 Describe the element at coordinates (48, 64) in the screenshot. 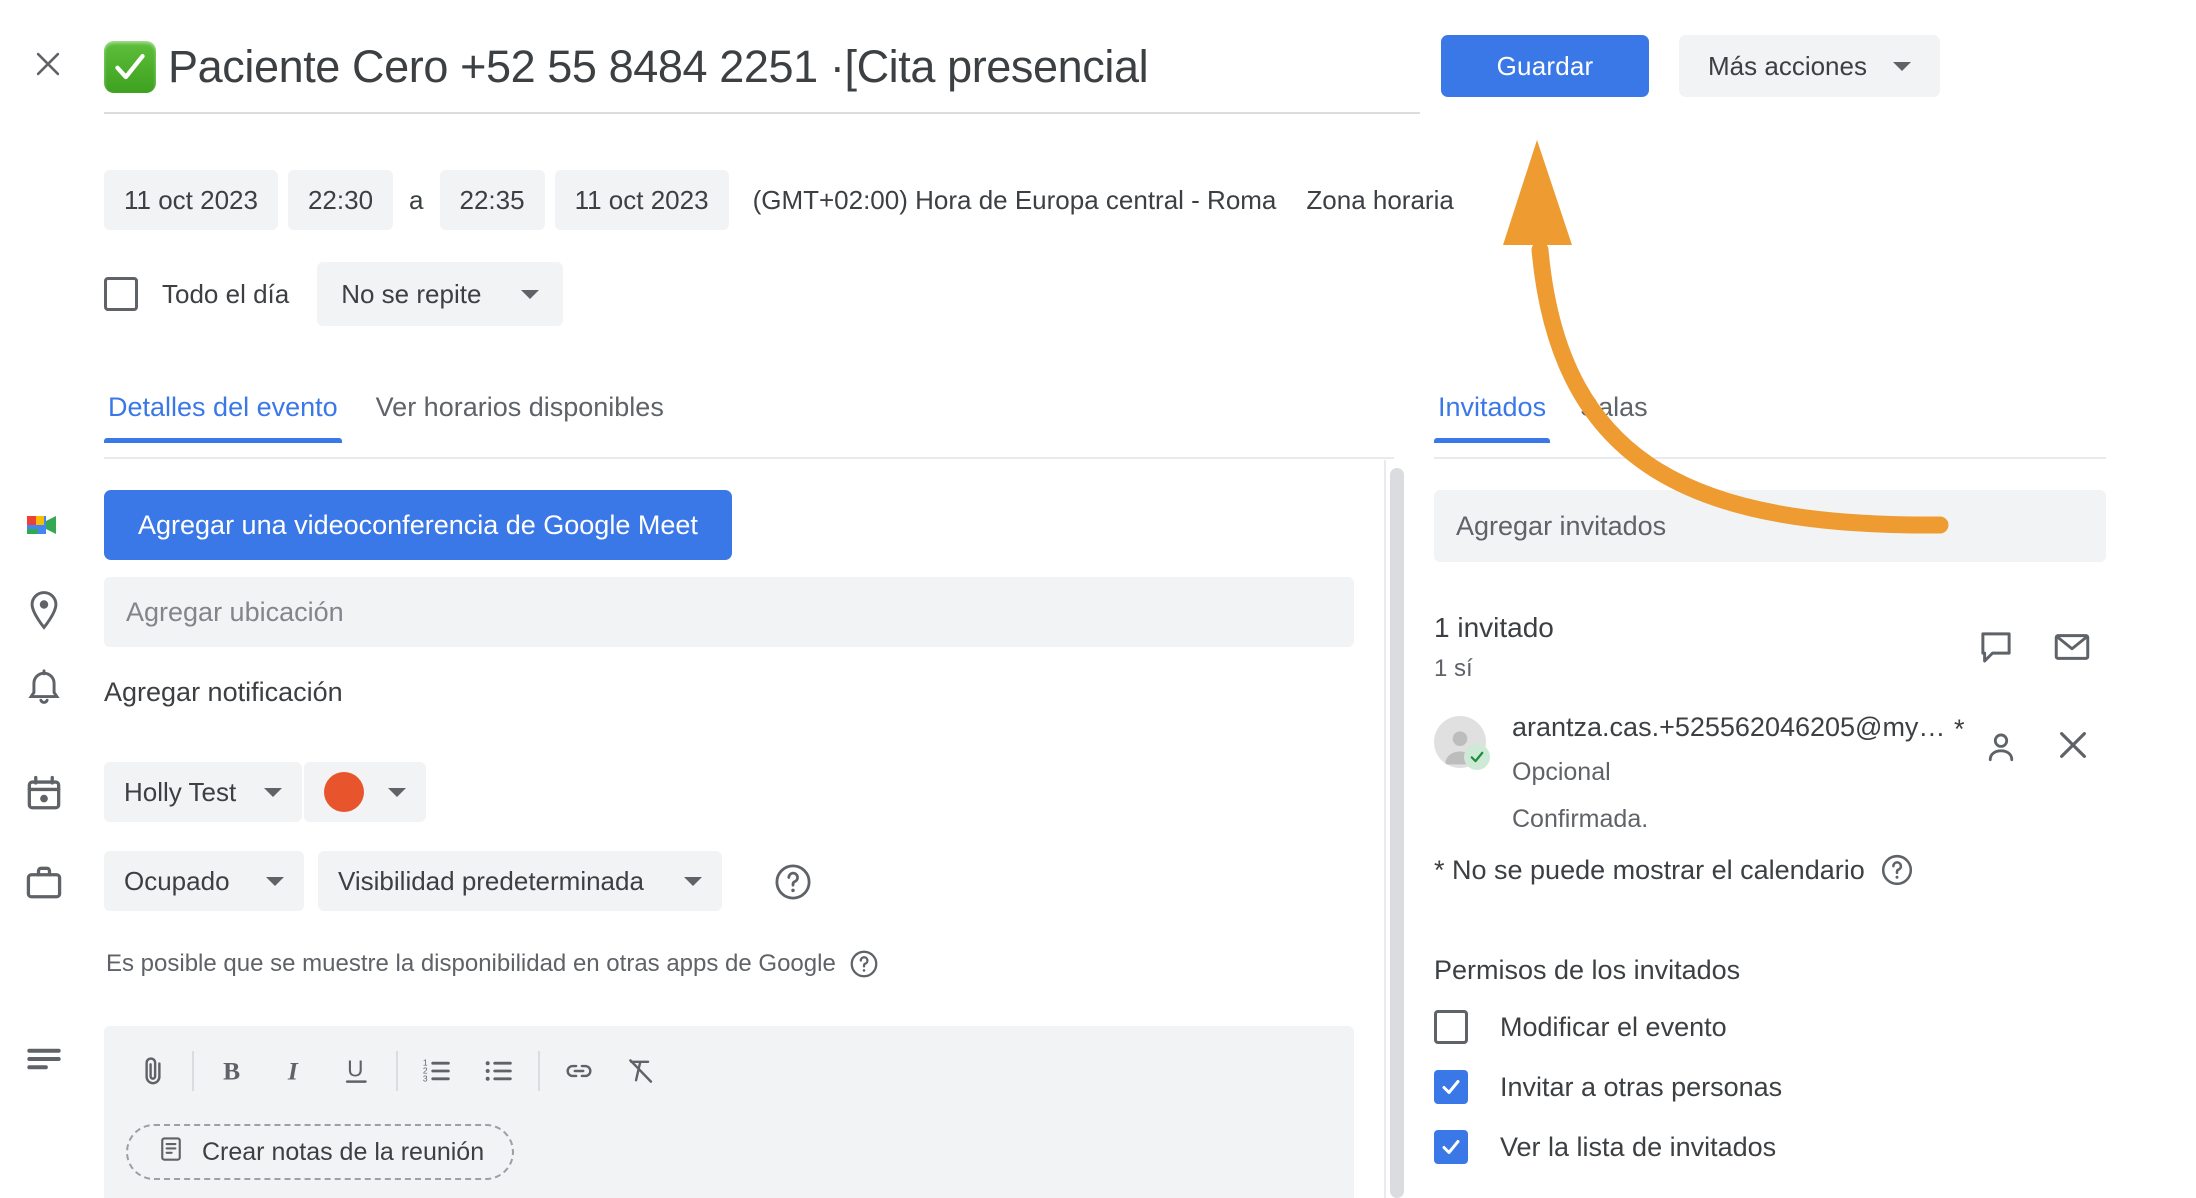

I see `close-icon` at that location.